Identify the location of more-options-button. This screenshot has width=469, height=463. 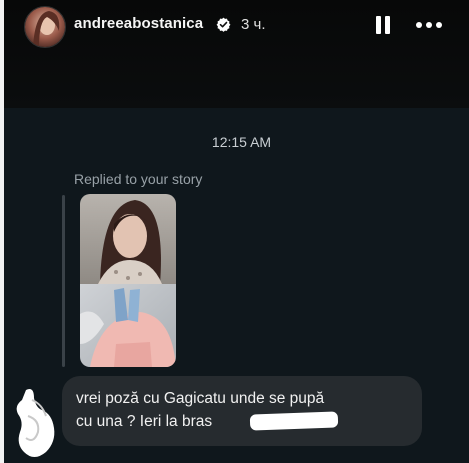
(429, 25).